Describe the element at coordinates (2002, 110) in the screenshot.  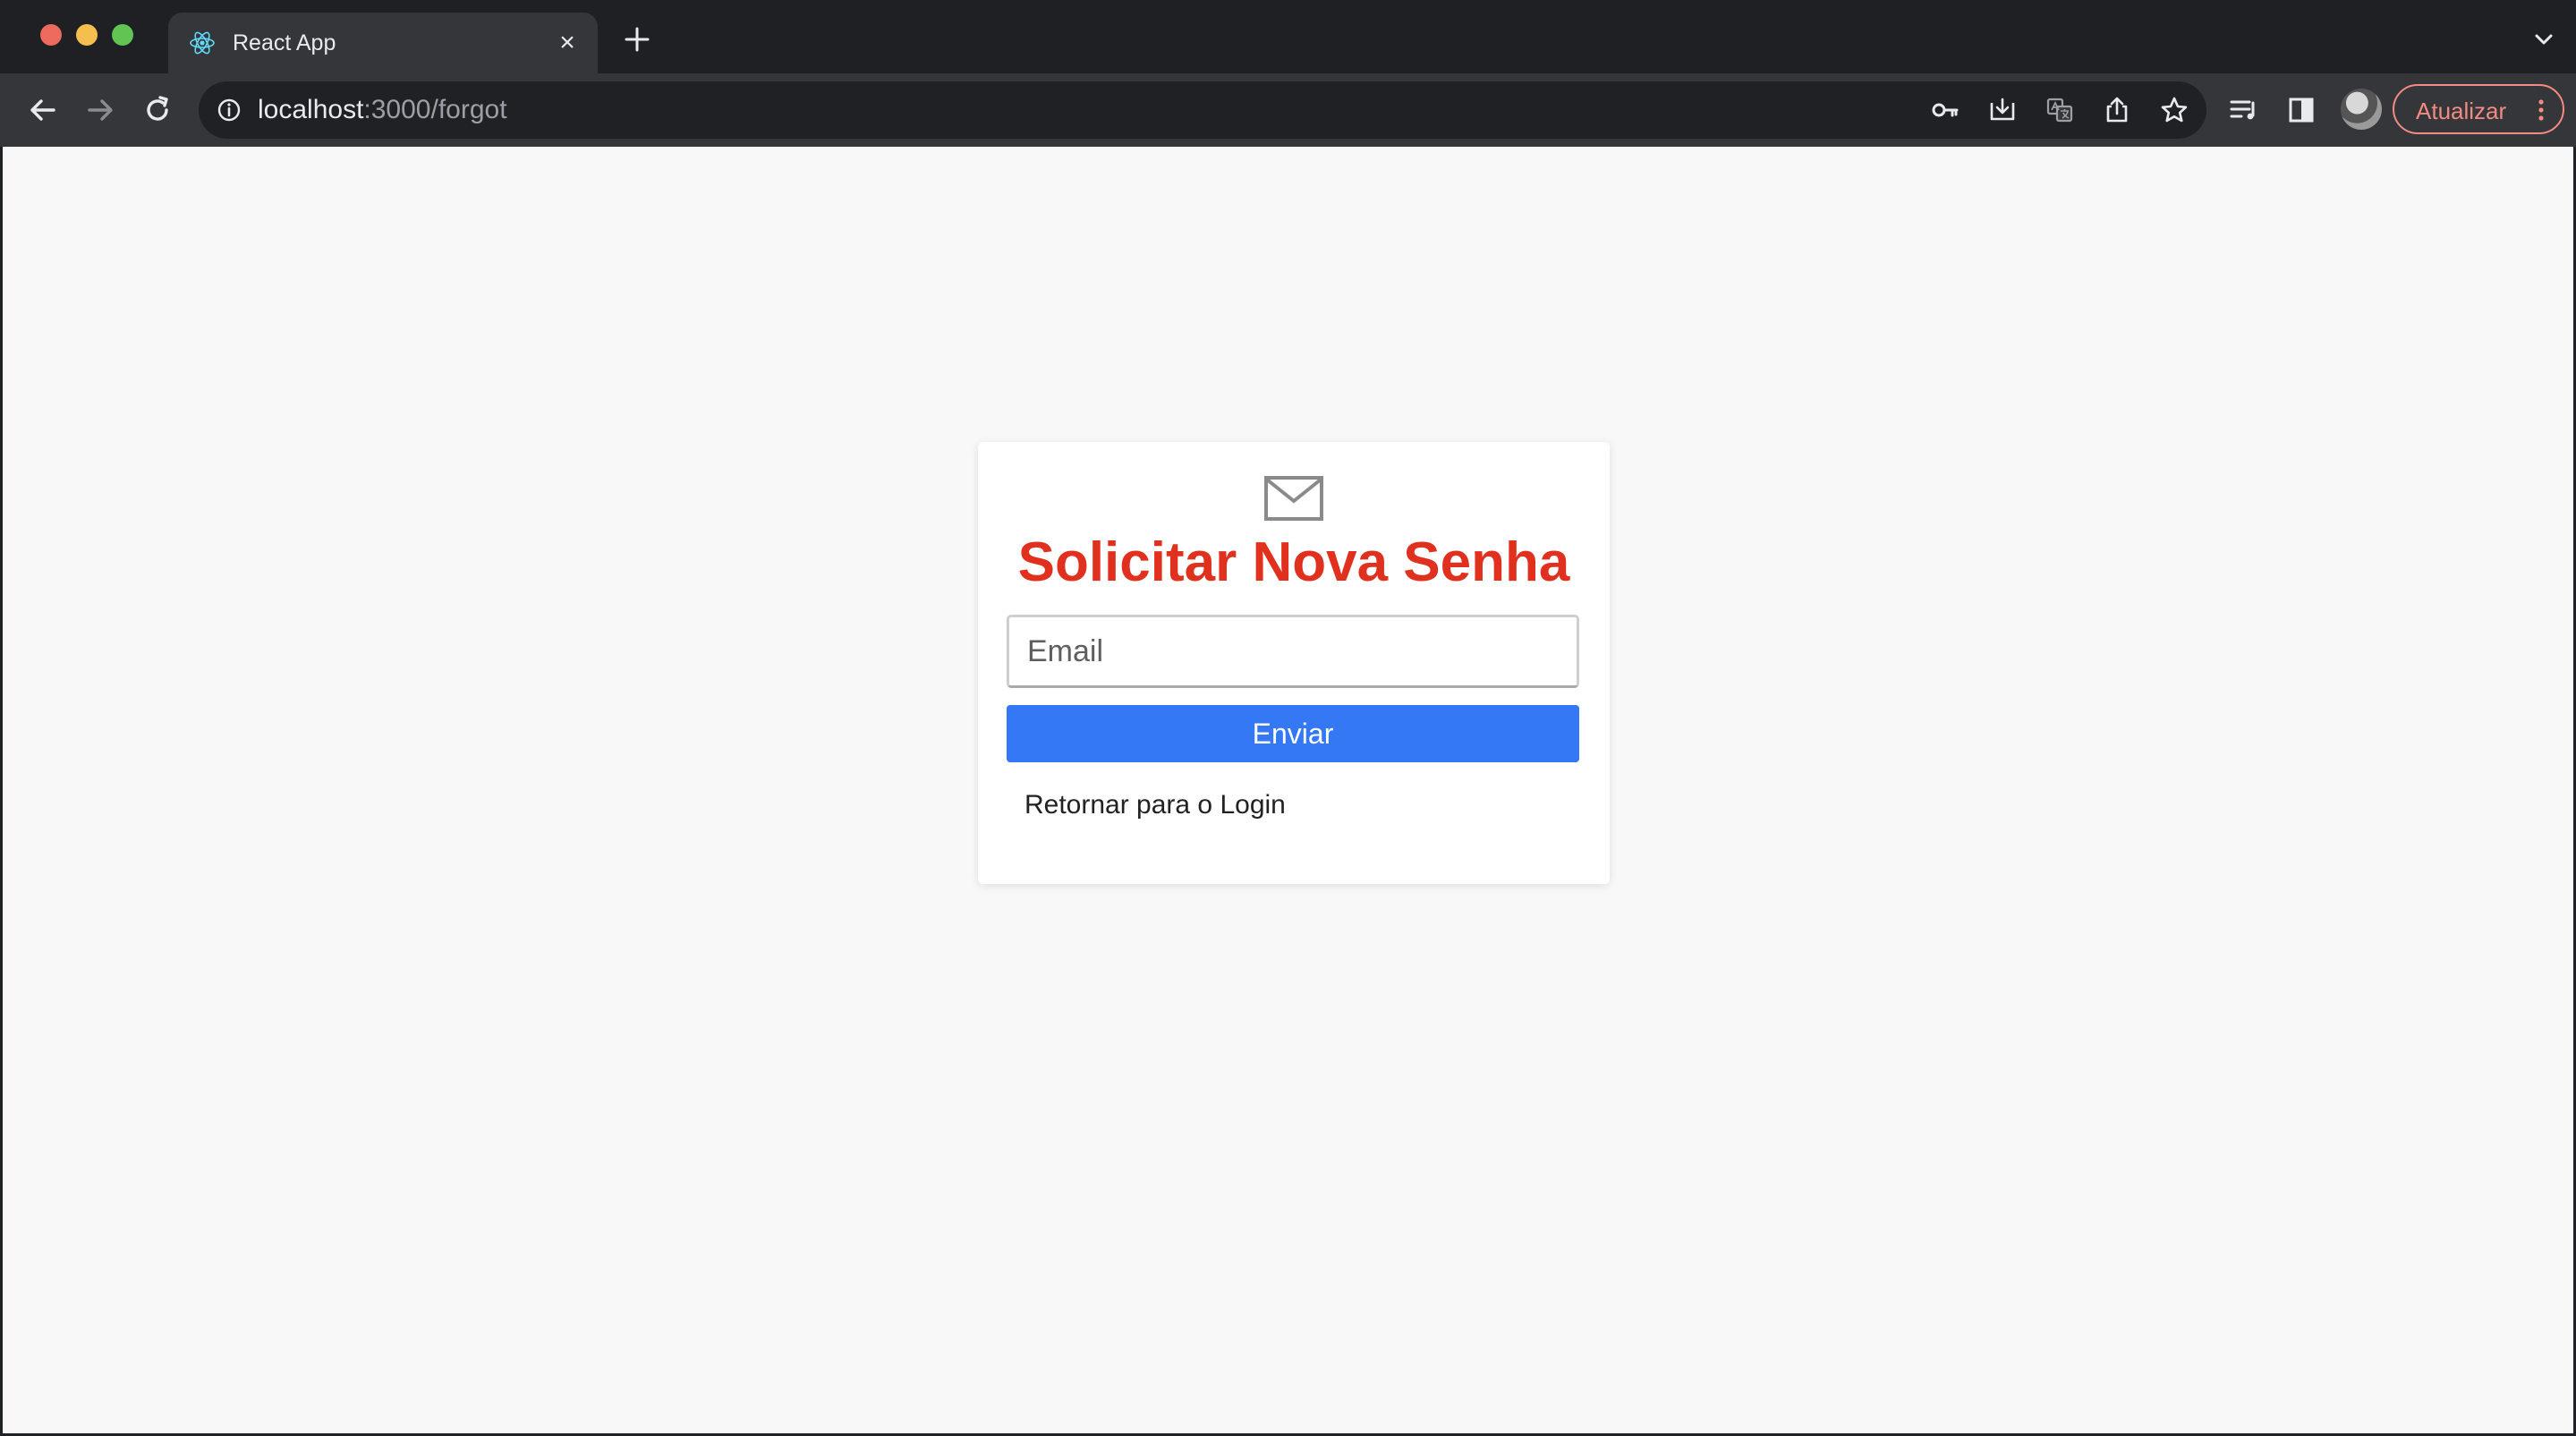
I see `install-app-icon` at that location.